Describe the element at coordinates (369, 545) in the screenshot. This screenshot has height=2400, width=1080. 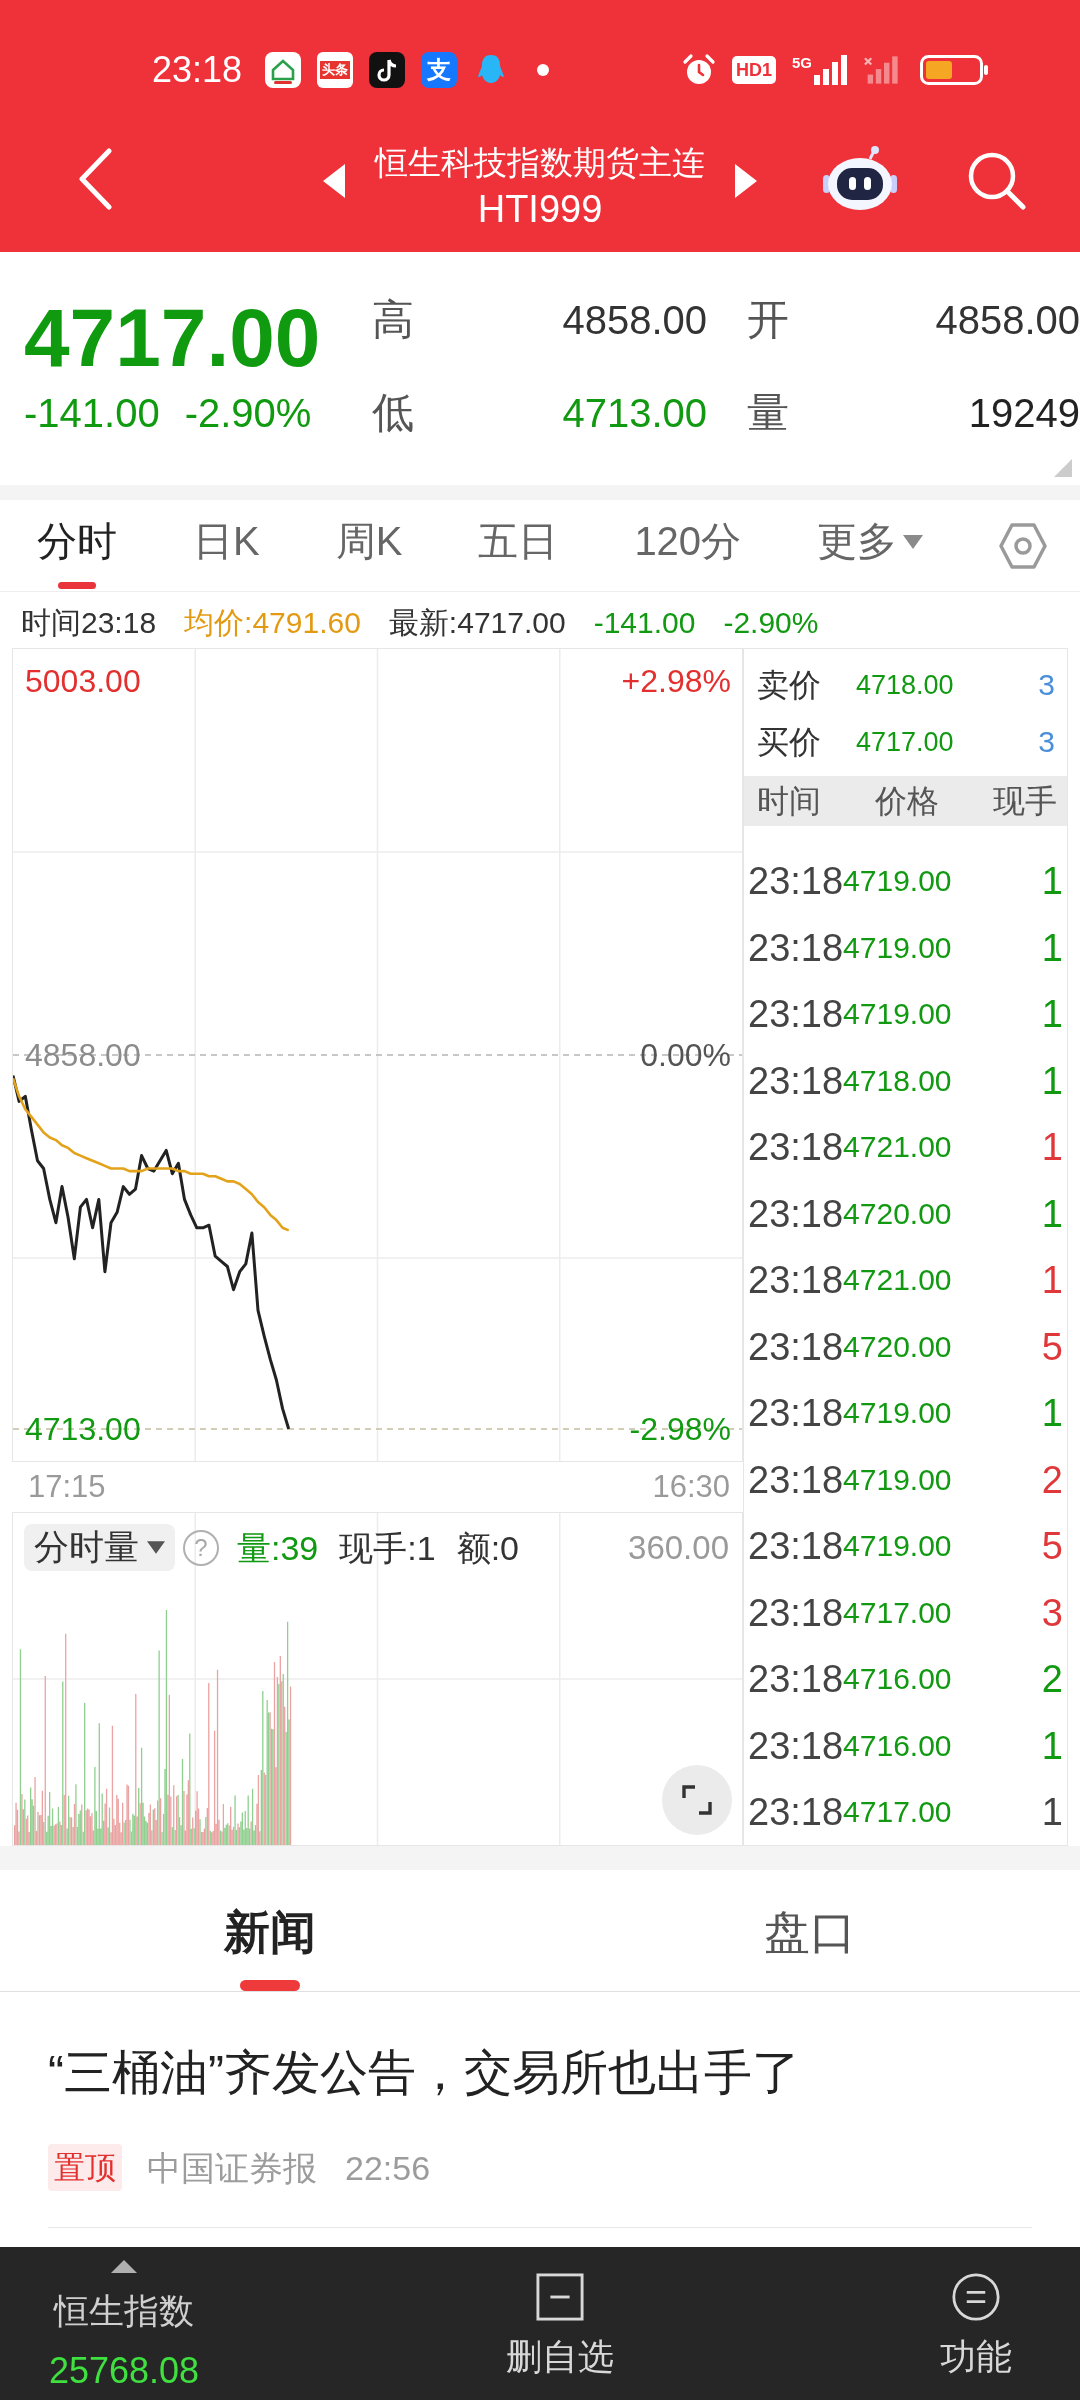
I see `chart-tab: 周K` at that location.